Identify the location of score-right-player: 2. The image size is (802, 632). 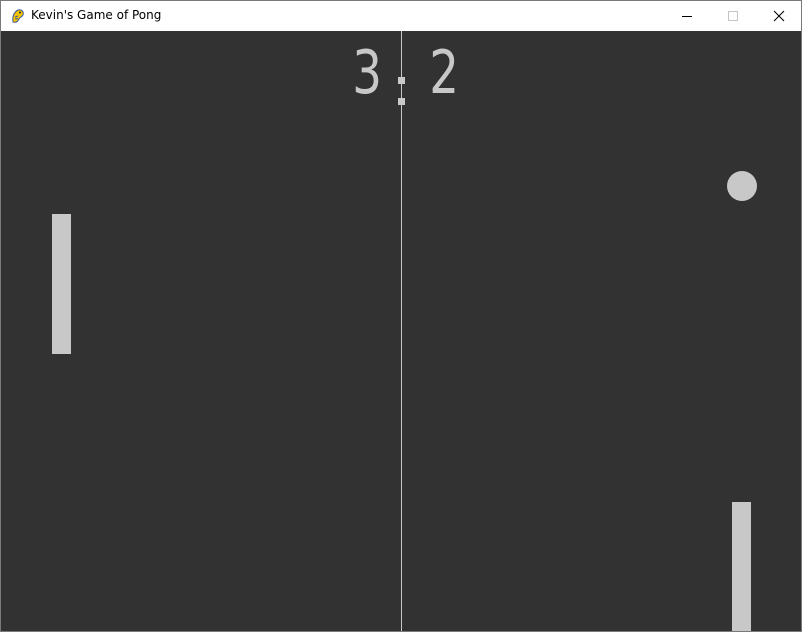
(444, 73).